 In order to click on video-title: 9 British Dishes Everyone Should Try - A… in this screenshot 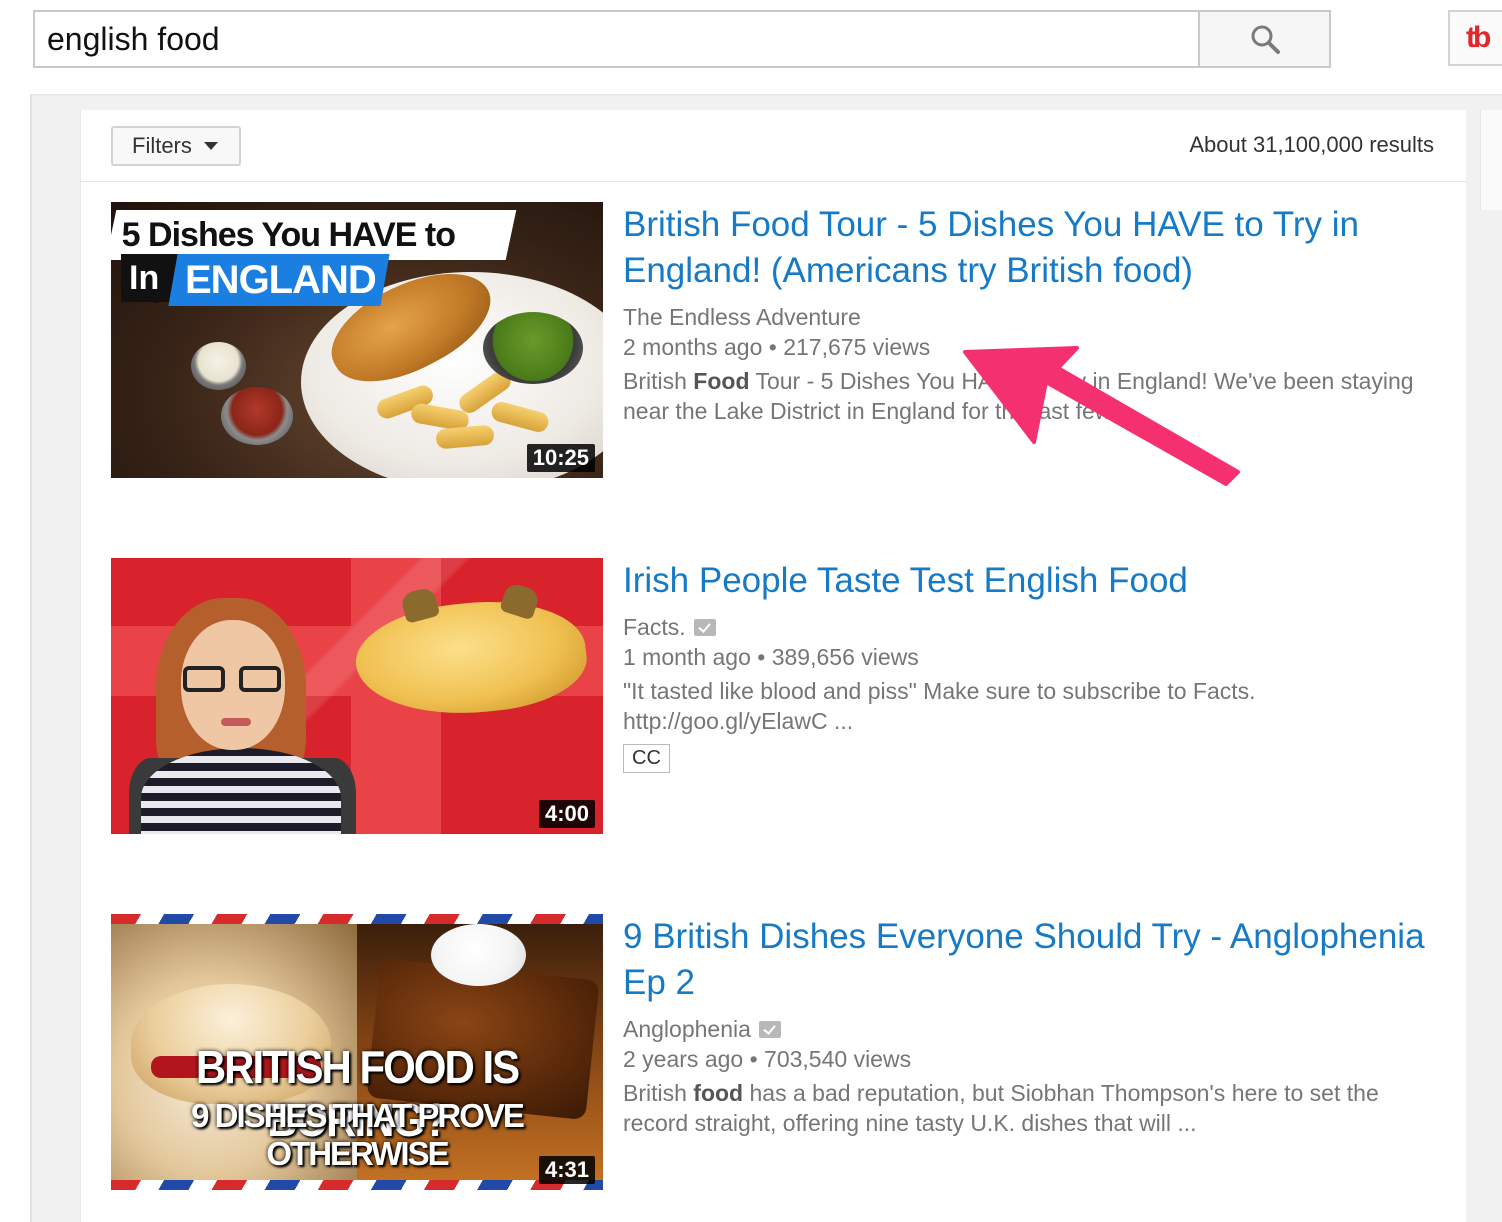, I will do `click(1033, 960)`.